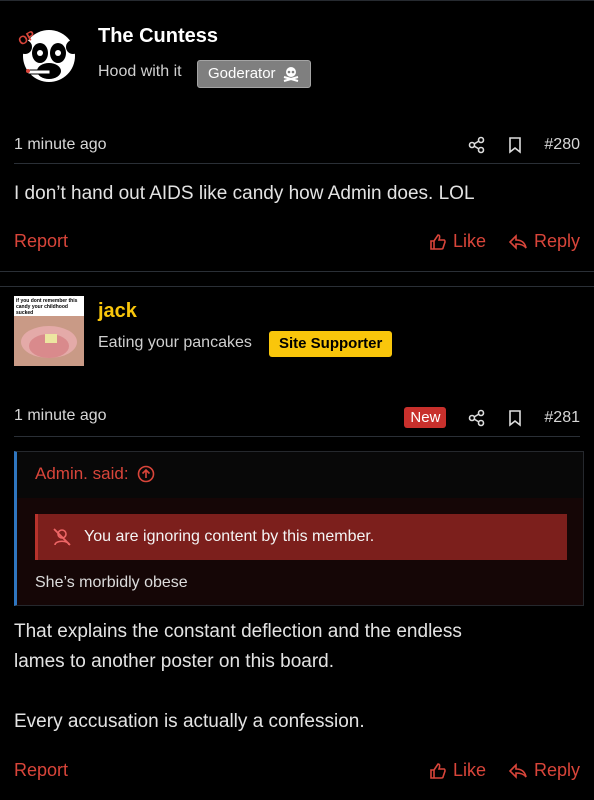 This screenshot has width=594, height=800. Describe the element at coordinates (294, 692) in the screenshot. I see `body-gap` at that location.